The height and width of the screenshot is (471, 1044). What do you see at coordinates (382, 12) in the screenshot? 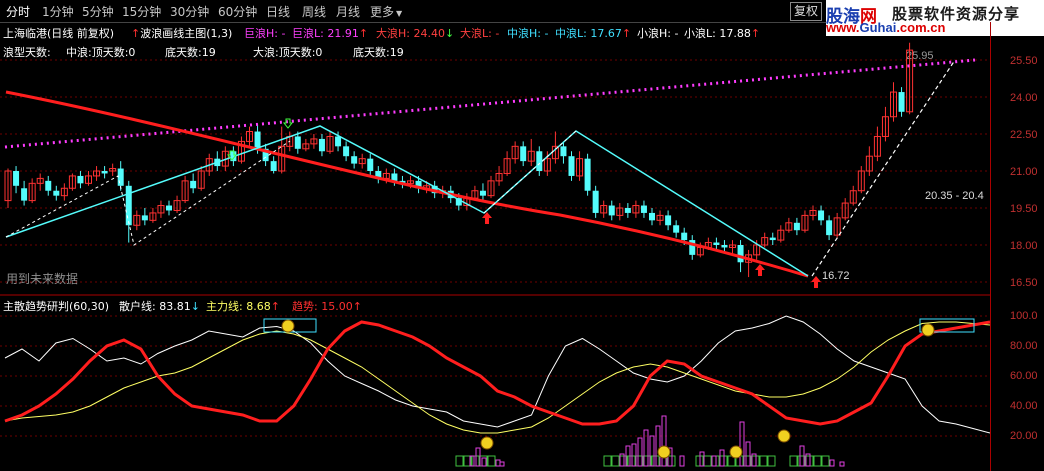
I see `tab-more-label: 更多` at bounding box center [382, 12].